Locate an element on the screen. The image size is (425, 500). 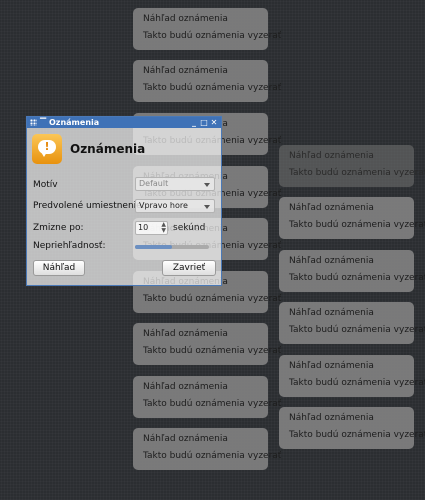
preview-button: Náhľad is located at coordinates (59, 268).